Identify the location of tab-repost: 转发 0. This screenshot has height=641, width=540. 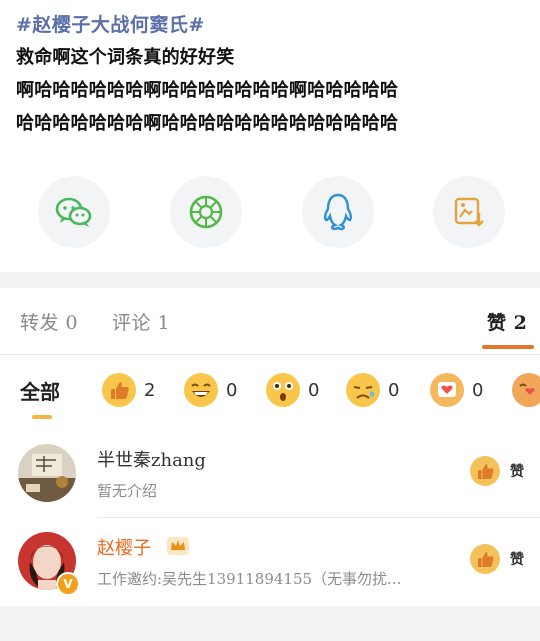
(49, 321).